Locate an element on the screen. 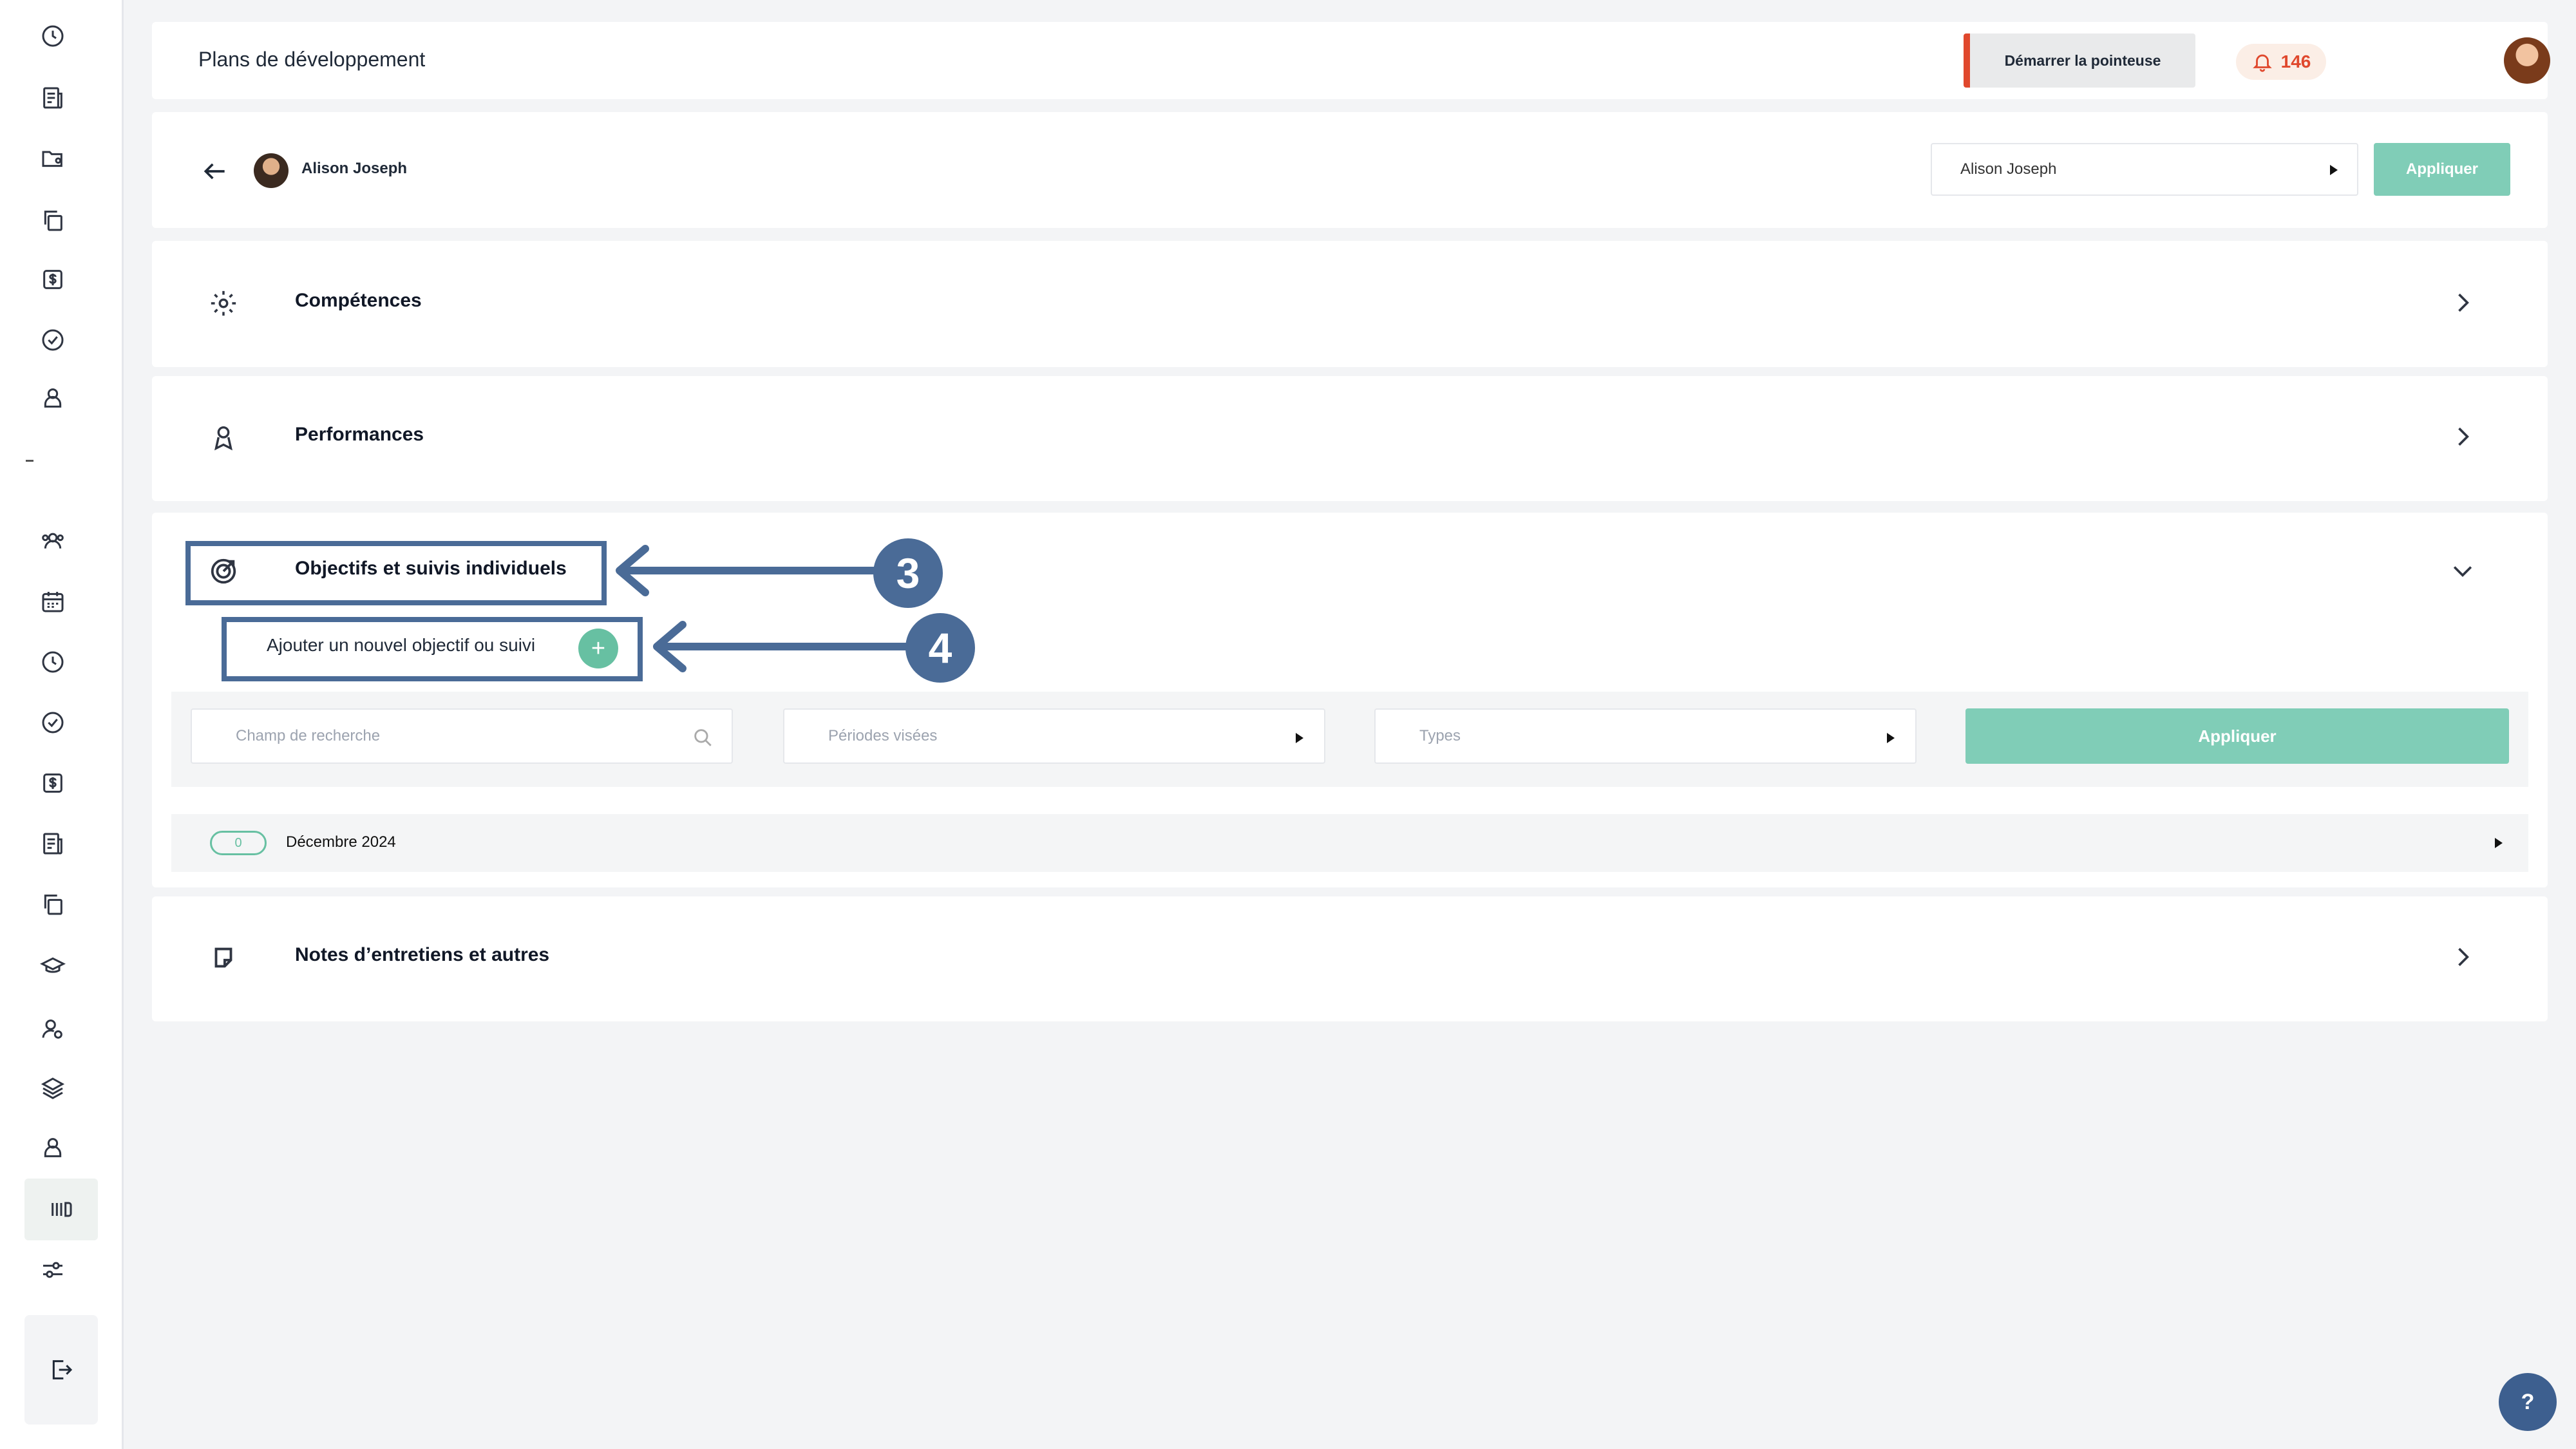  back-arrow-icon is located at coordinates (215, 171).